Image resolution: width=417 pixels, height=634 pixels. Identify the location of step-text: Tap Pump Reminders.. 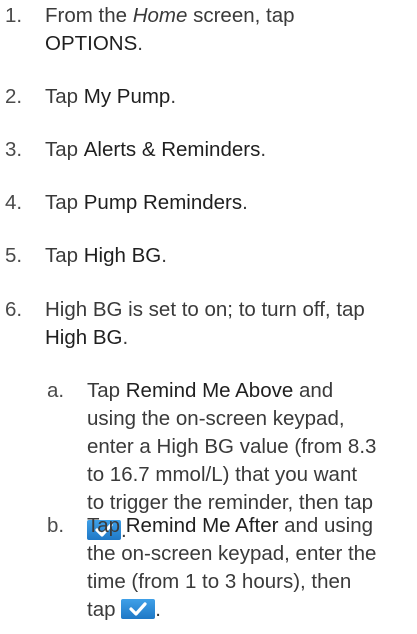
(146, 202).